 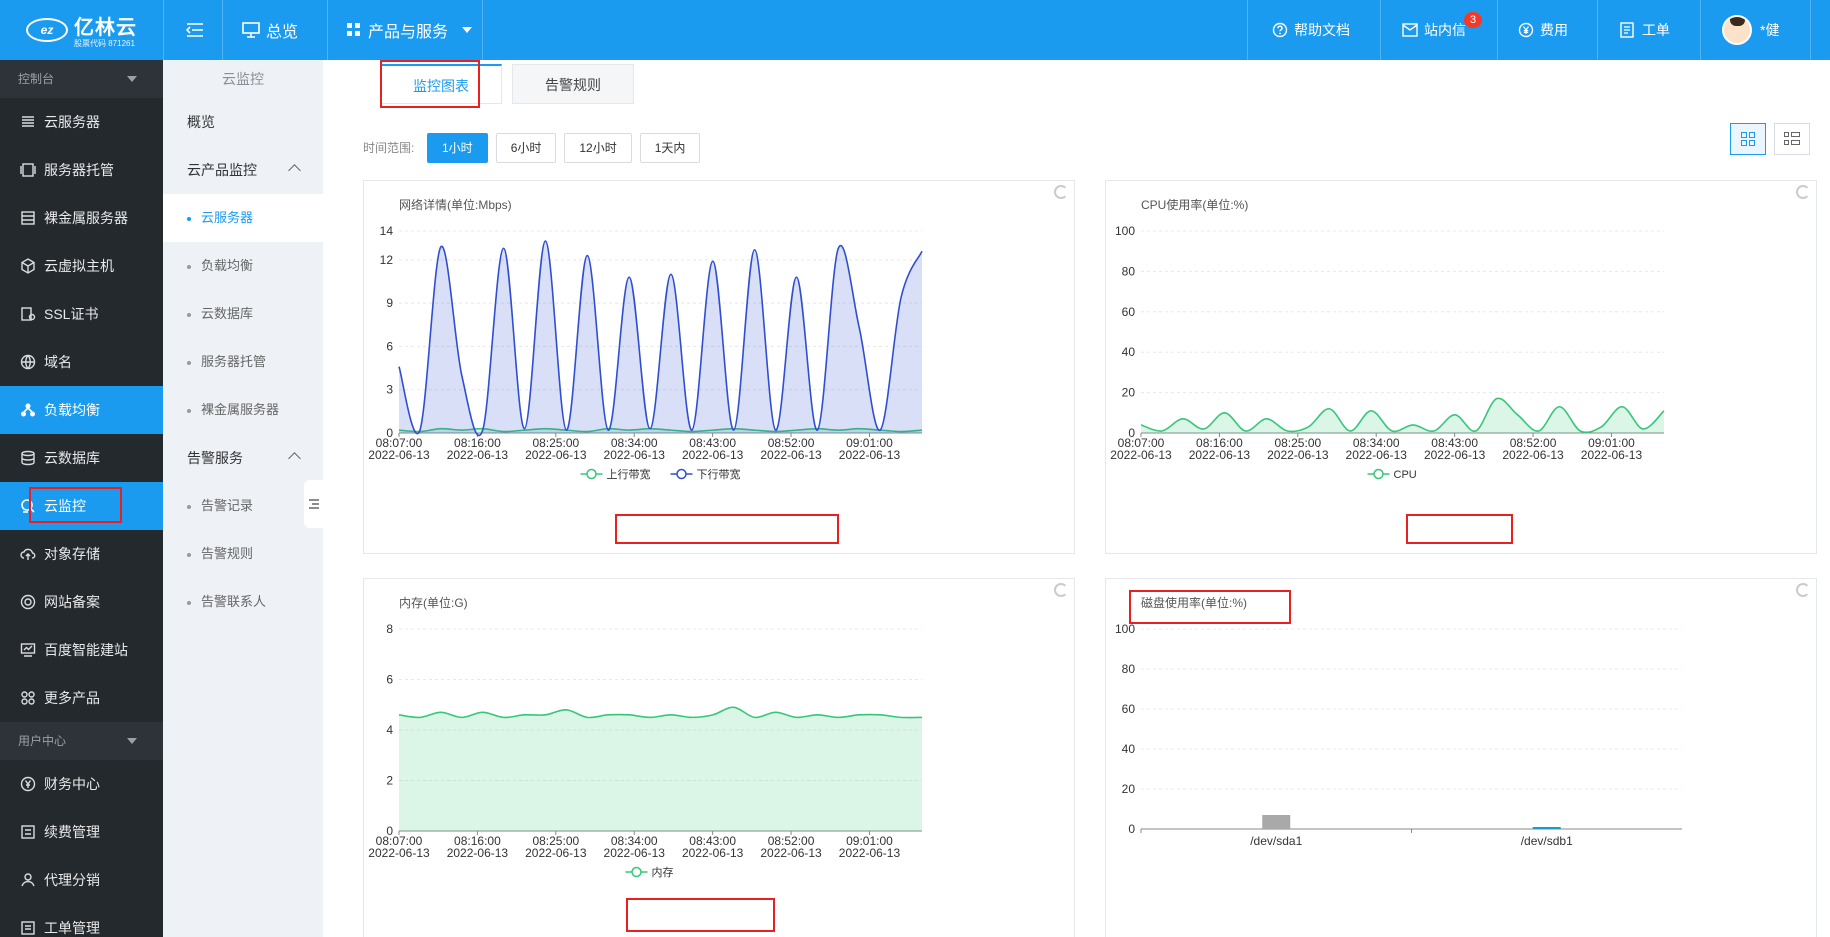 I want to click on legend-label: 内存, so click(x=663, y=872).